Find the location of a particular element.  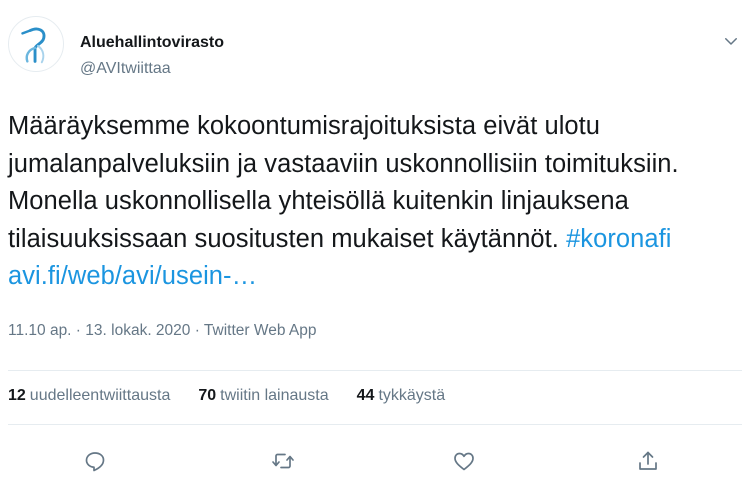

more-options-button is located at coordinates (731, 41).